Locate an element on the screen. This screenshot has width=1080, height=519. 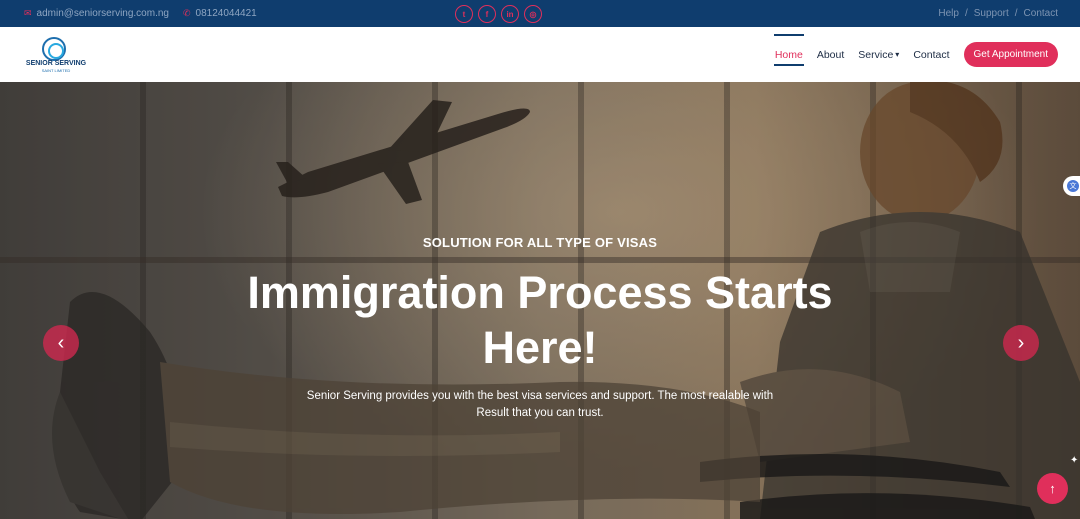
social-links: t f in ◎ is located at coordinates (498, 14).